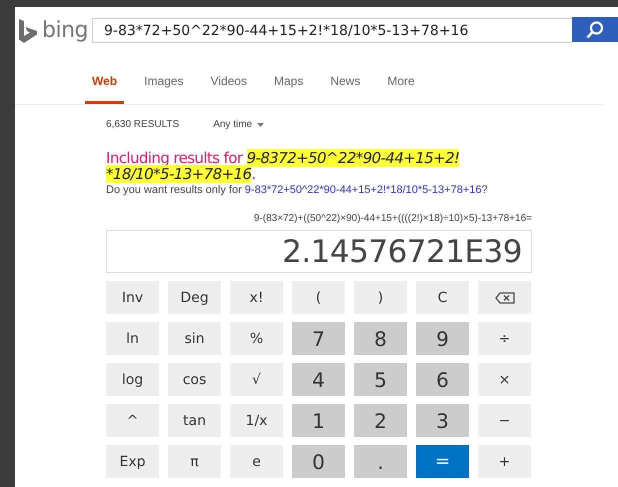 The height and width of the screenshot is (487, 618). I want to click on nav-tab: More, so click(401, 87).